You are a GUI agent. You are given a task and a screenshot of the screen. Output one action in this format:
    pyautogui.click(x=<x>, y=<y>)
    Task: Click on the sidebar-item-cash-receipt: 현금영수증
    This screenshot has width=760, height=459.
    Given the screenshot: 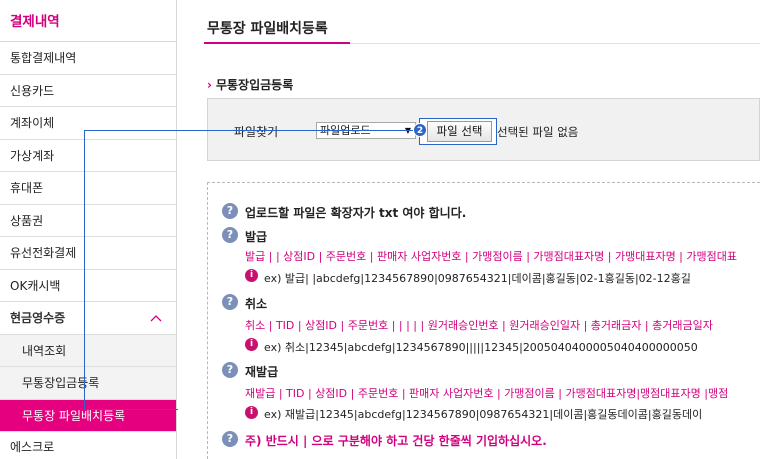 What is the action you would take?
    pyautogui.click(x=88, y=318)
    